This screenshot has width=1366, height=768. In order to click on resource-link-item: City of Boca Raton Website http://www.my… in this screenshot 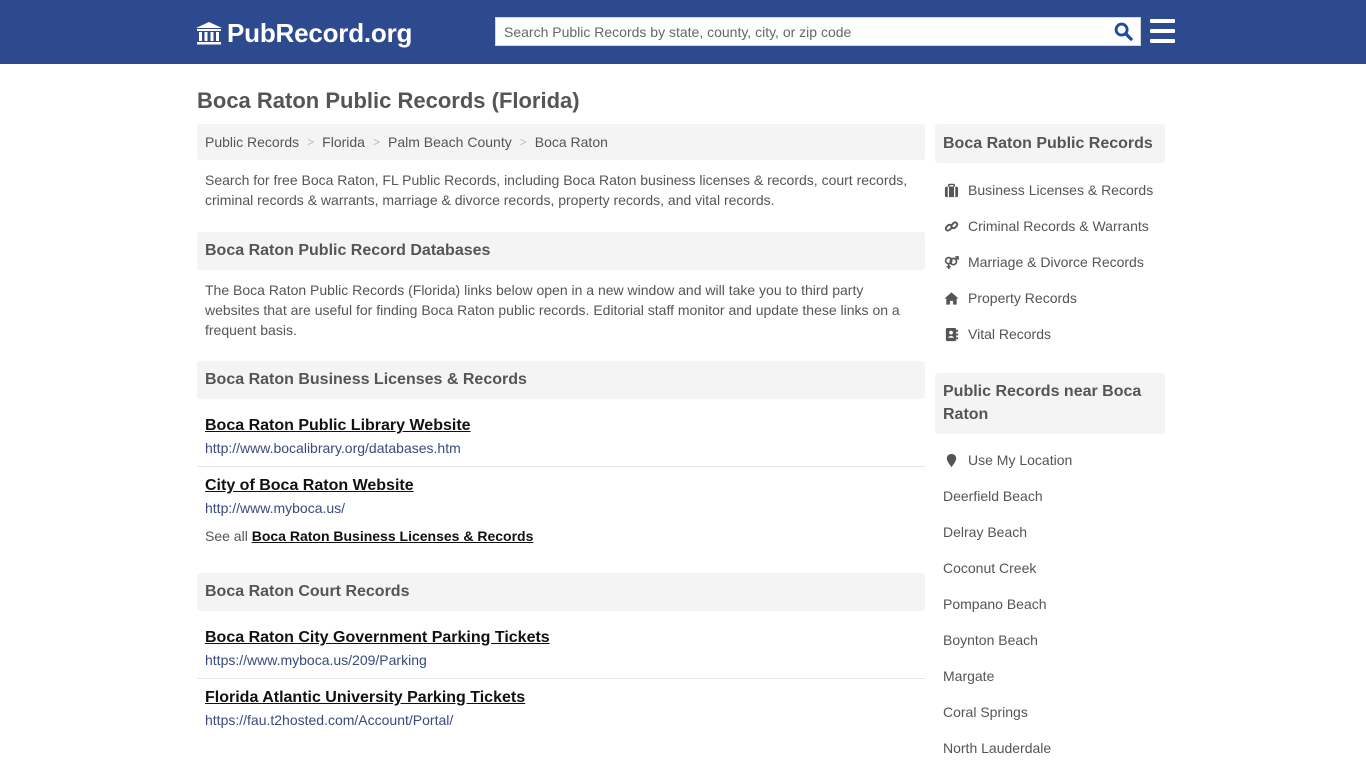, I will do `click(561, 496)`.